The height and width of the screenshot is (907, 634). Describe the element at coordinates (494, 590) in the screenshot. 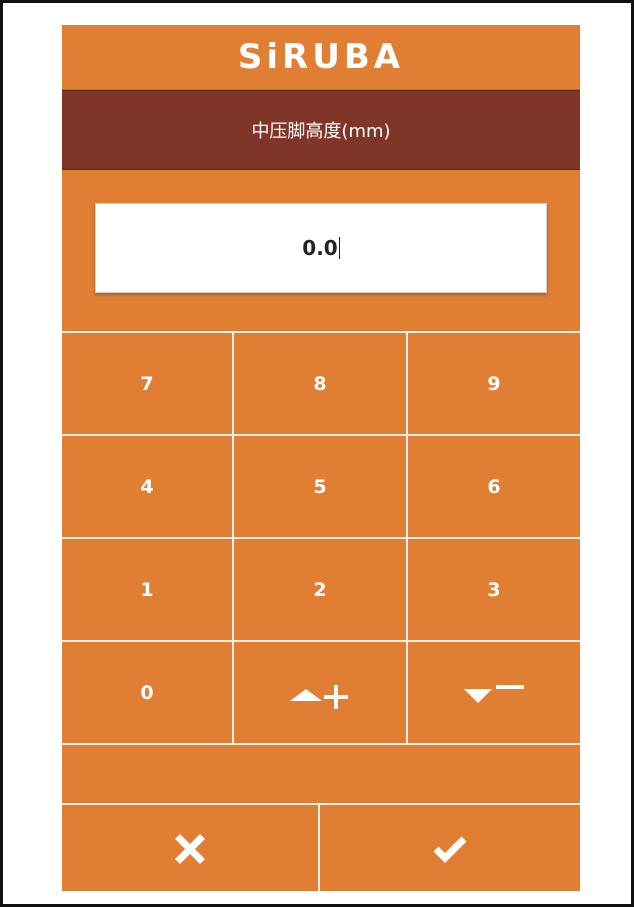

I see `key-3: 3` at that location.